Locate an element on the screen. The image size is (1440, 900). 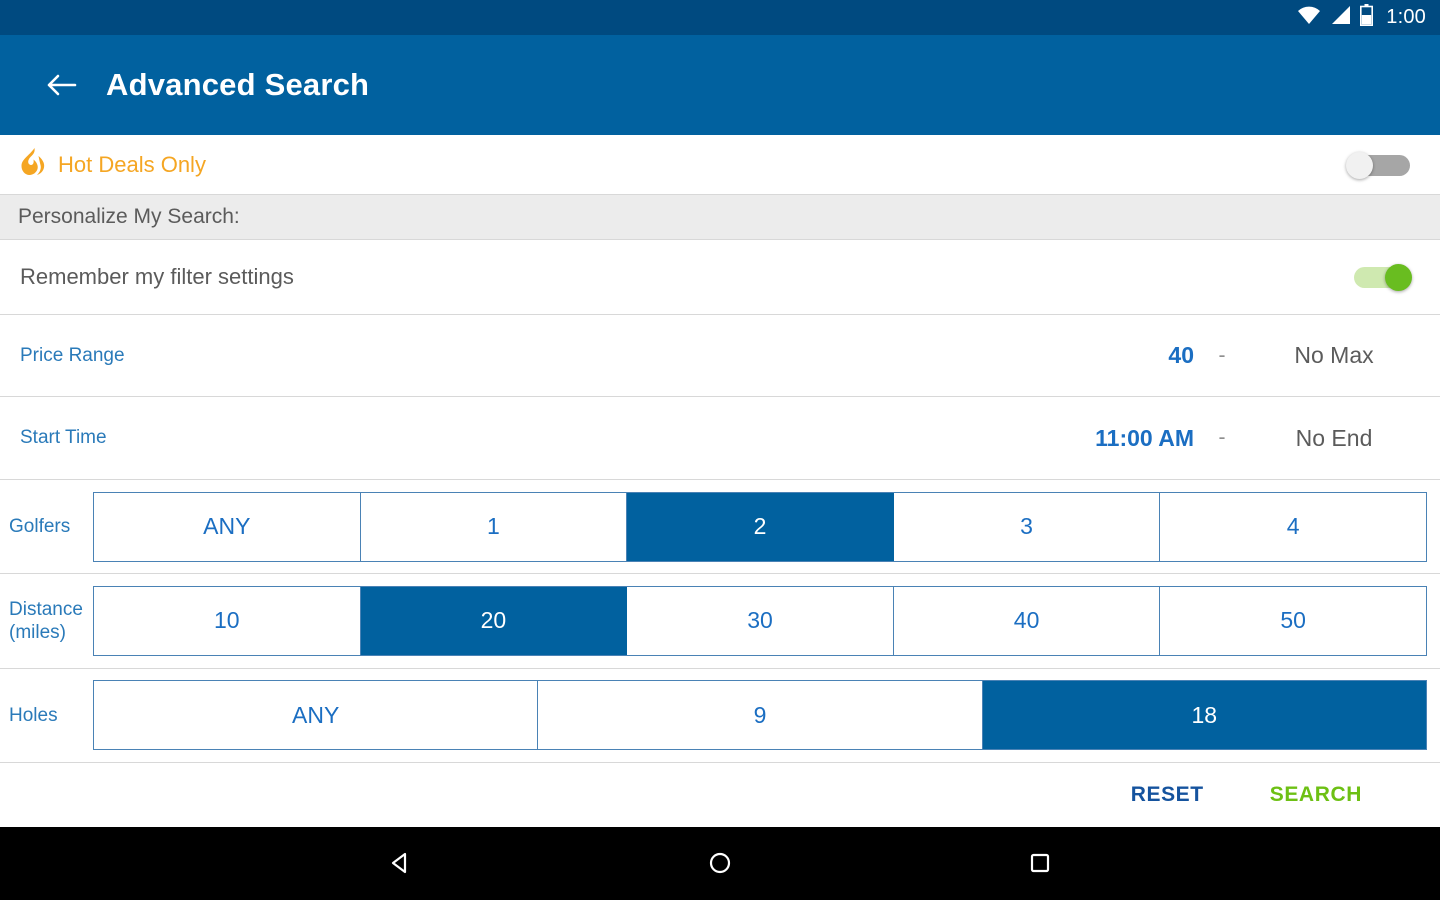
battery-icon is located at coordinates (1367, 17).